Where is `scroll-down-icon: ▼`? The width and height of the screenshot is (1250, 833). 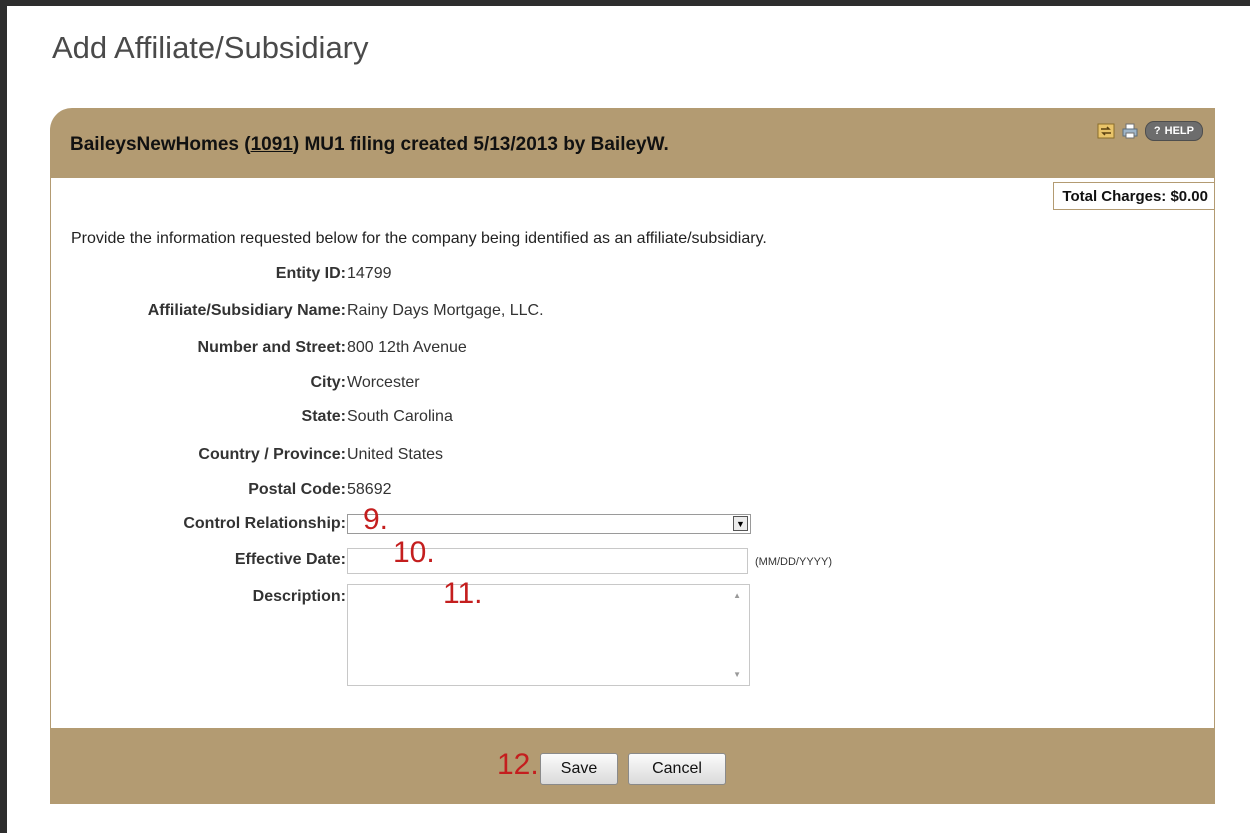 scroll-down-icon: ▼ is located at coordinates (737, 674).